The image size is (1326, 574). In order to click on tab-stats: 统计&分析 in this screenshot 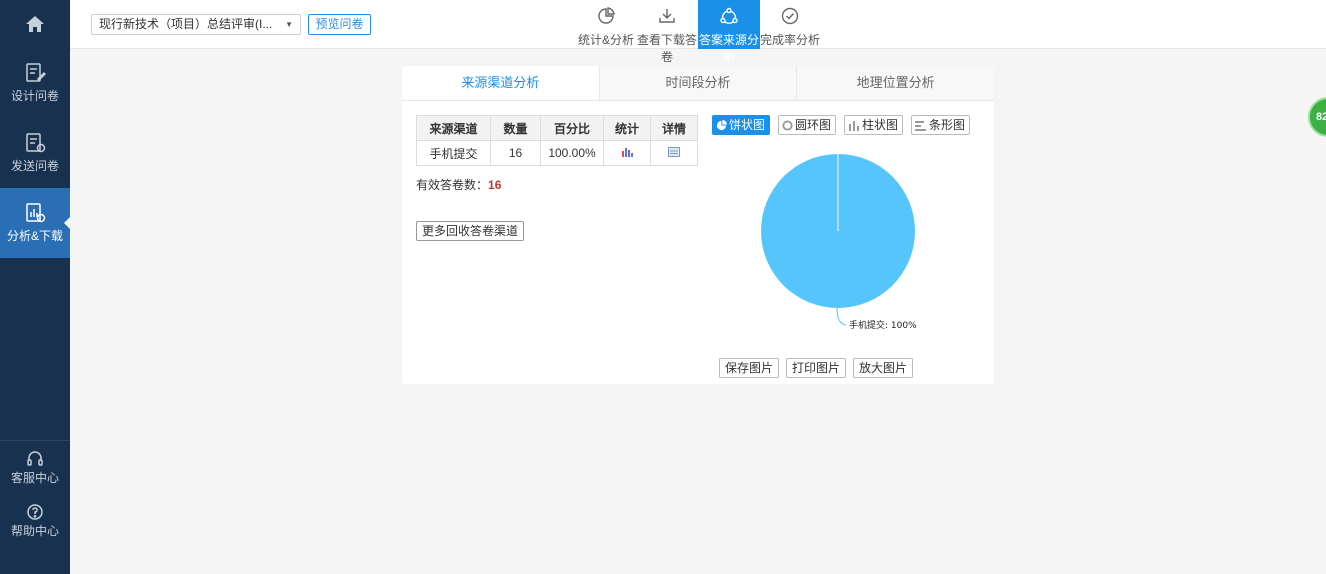, I will do `click(606, 24)`.